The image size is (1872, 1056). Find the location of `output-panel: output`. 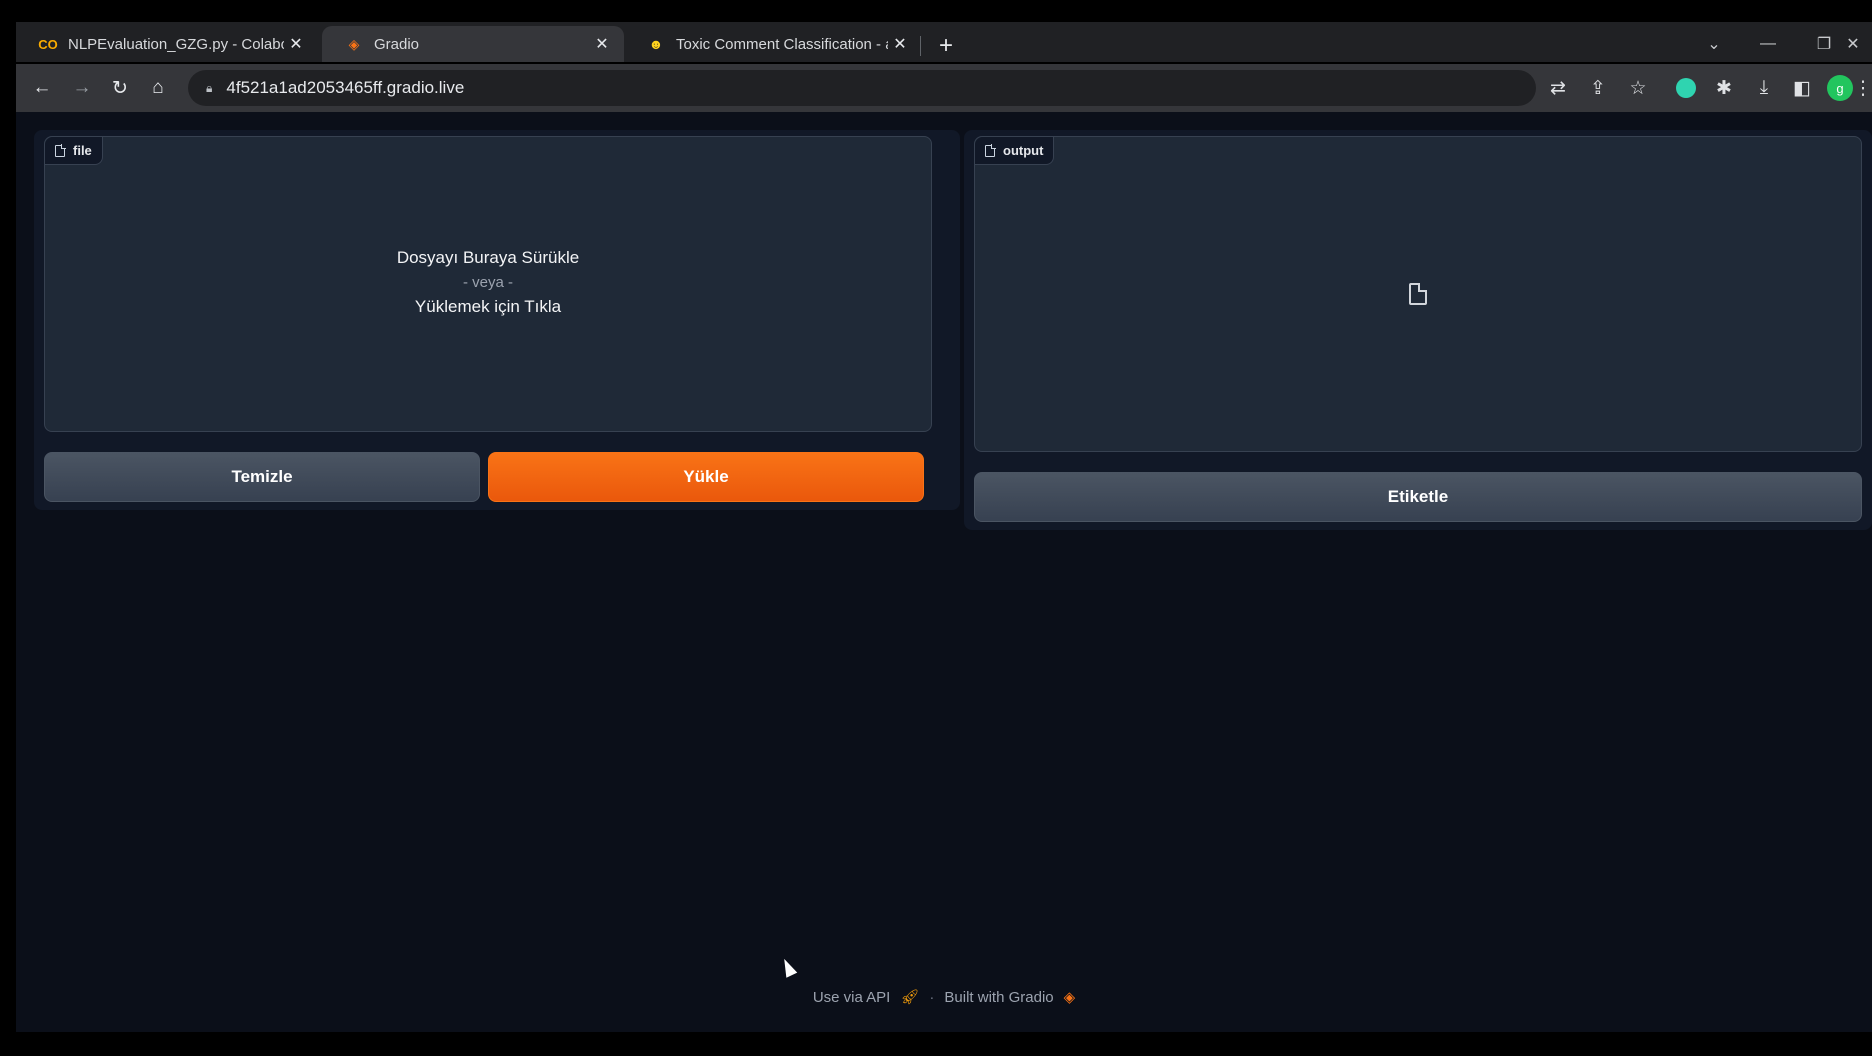

output-panel: output is located at coordinates (1418, 294).